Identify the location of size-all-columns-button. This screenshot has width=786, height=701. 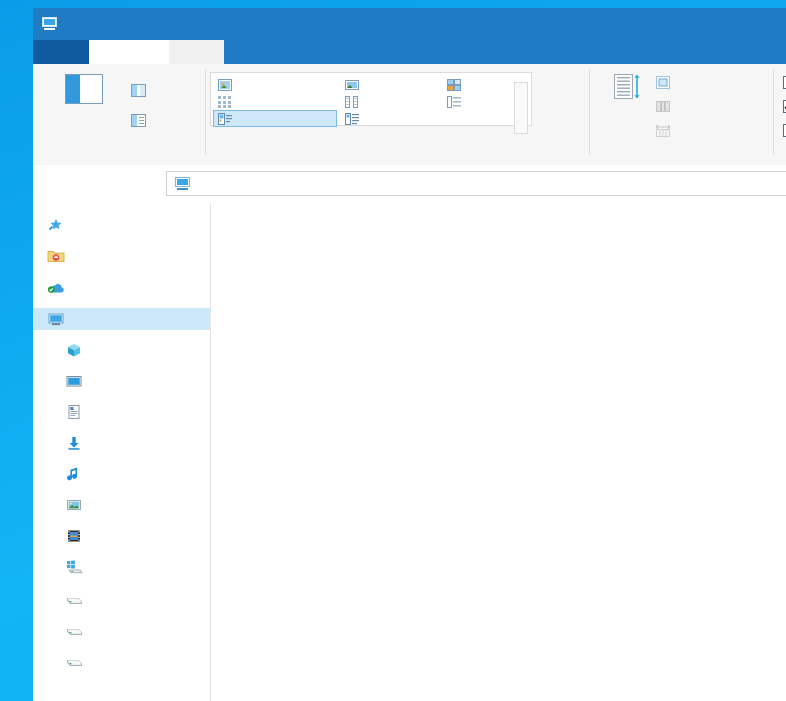
(665, 130).